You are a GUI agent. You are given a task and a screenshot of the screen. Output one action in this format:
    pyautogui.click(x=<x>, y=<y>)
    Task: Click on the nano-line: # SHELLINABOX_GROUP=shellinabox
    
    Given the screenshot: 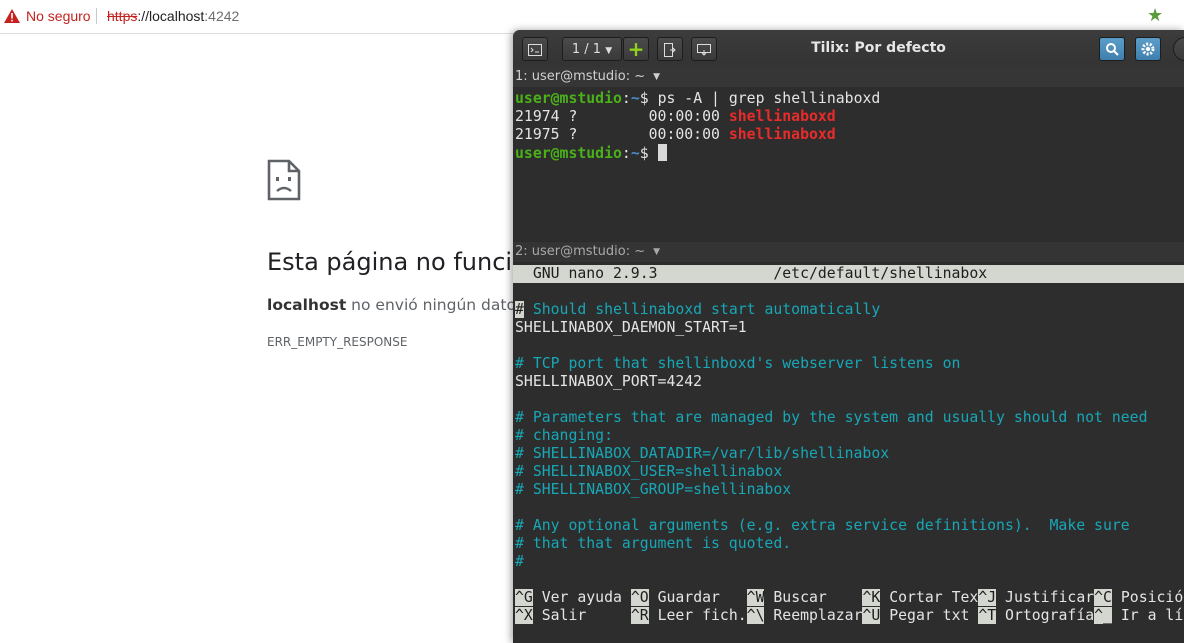 What is the action you would take?
    pyautogui.click(x=653, y=489)
    